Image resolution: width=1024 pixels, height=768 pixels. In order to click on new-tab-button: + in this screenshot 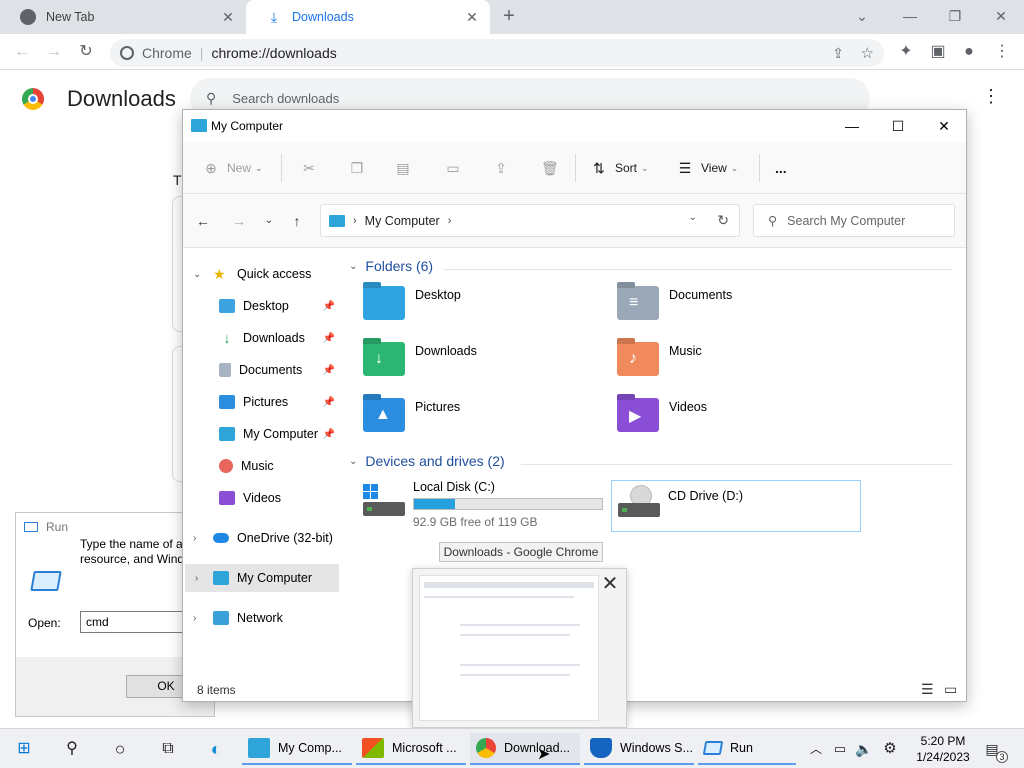, I will do `click(509, 17)`.